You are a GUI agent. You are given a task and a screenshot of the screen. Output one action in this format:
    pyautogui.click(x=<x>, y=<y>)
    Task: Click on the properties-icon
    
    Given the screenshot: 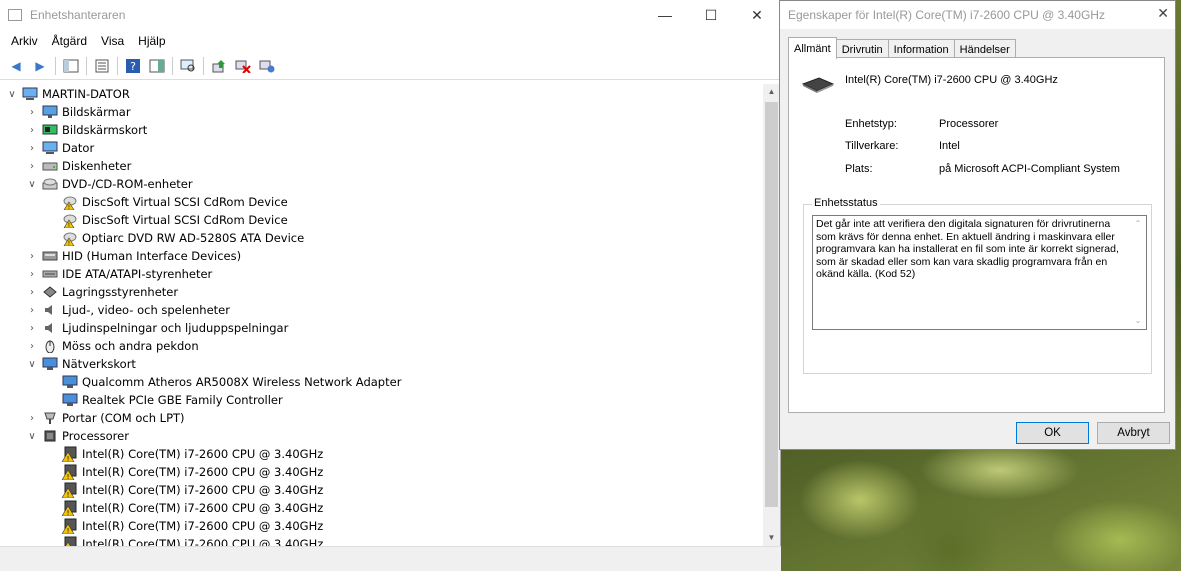 What is the action you would take?
    pyautogui.click(x=102, y=66)
    